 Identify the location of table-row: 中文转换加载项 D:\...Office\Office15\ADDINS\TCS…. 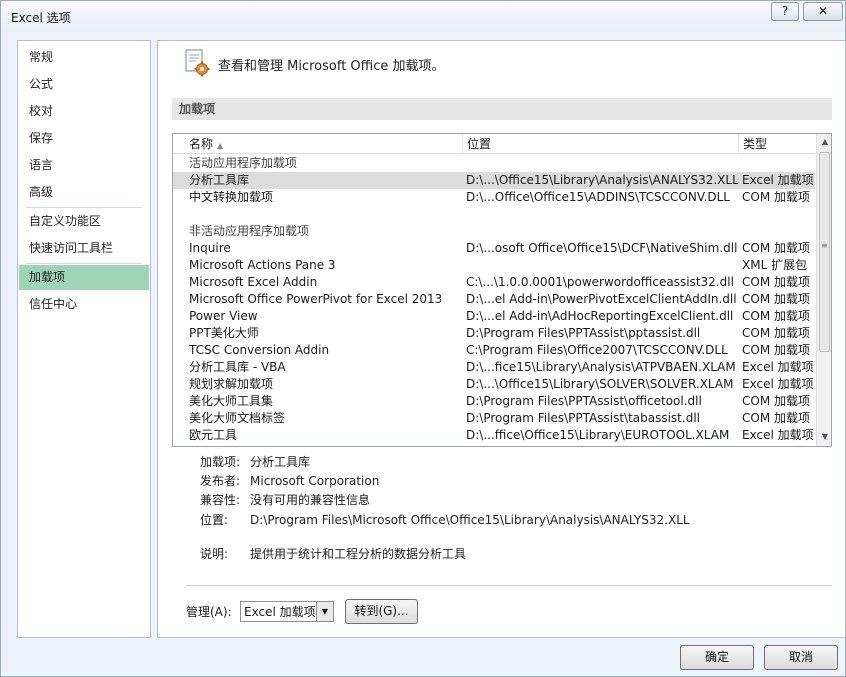
(494, 197).